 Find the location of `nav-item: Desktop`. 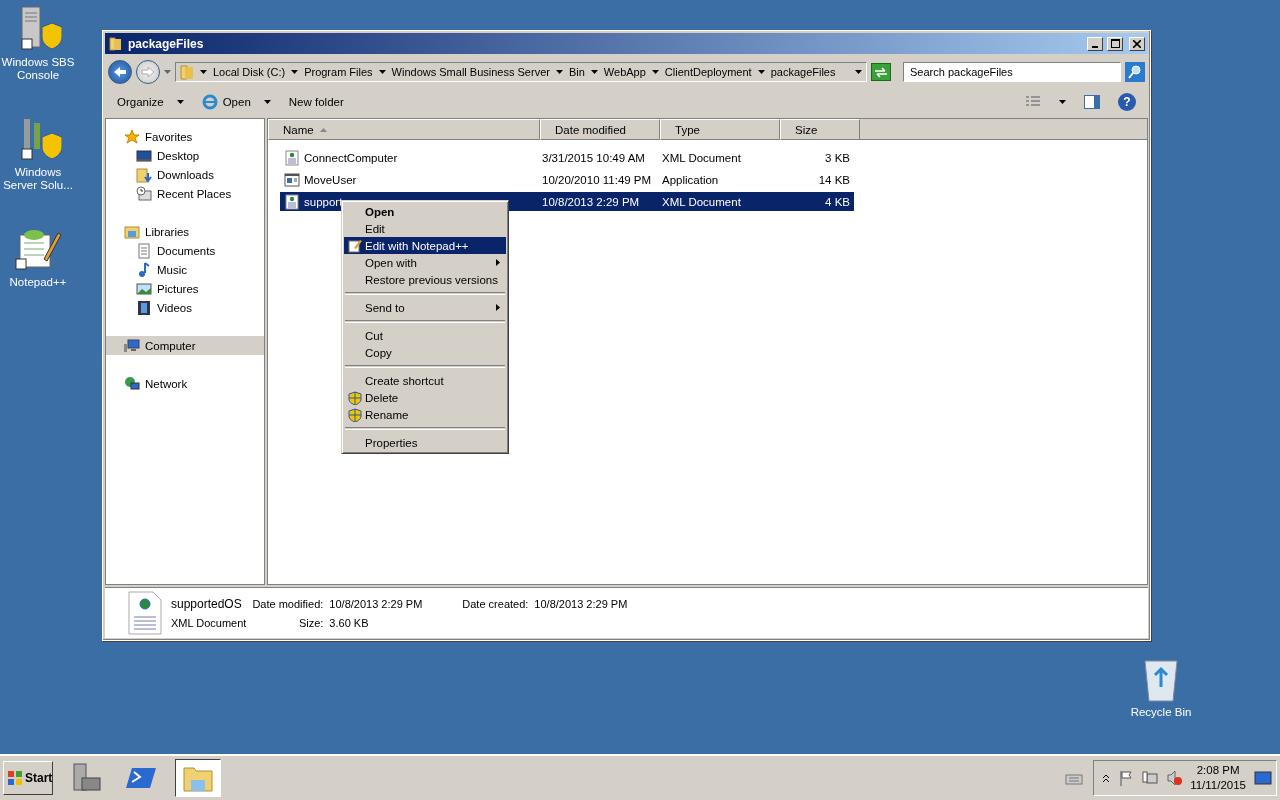

nav-item: Desktop is located at coordinates (185, 155).